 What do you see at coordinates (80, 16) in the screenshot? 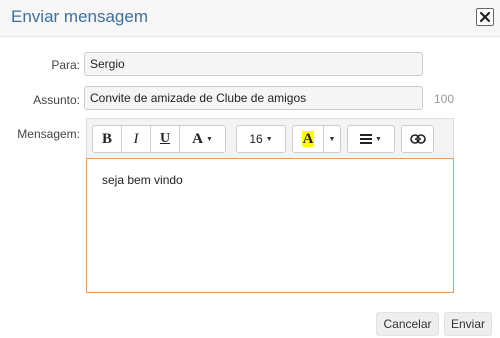
I see `dialog-title: Enviar mensagem` at bounding box center [80, 16].